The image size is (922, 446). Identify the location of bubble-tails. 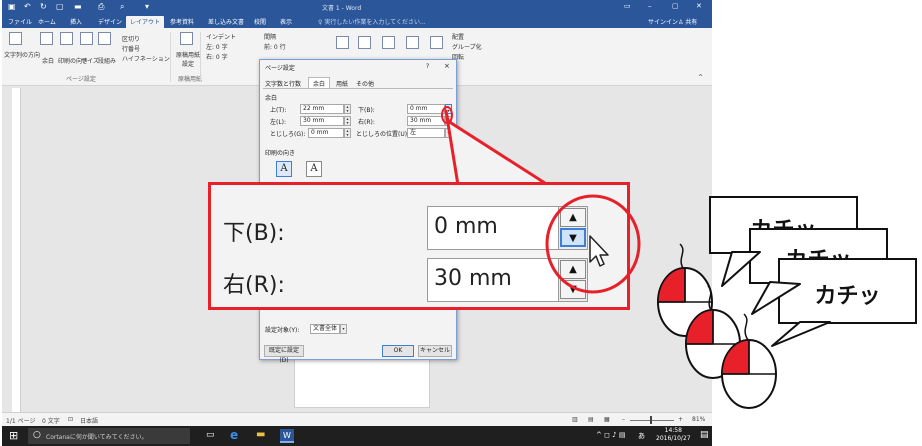
(744, 326).